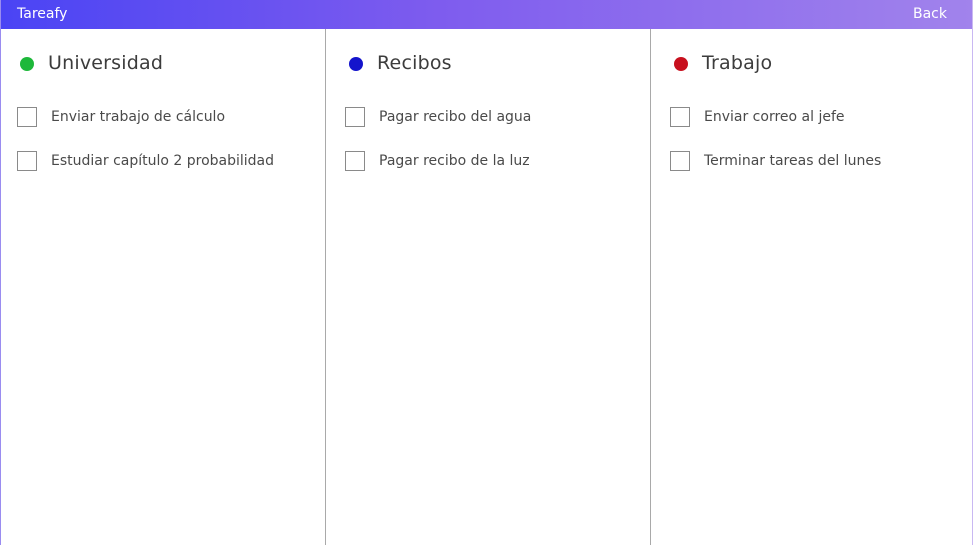  Describe the element at coordinates (414, 63) in the screenshot. I see `category-title: Recibos` at that location.